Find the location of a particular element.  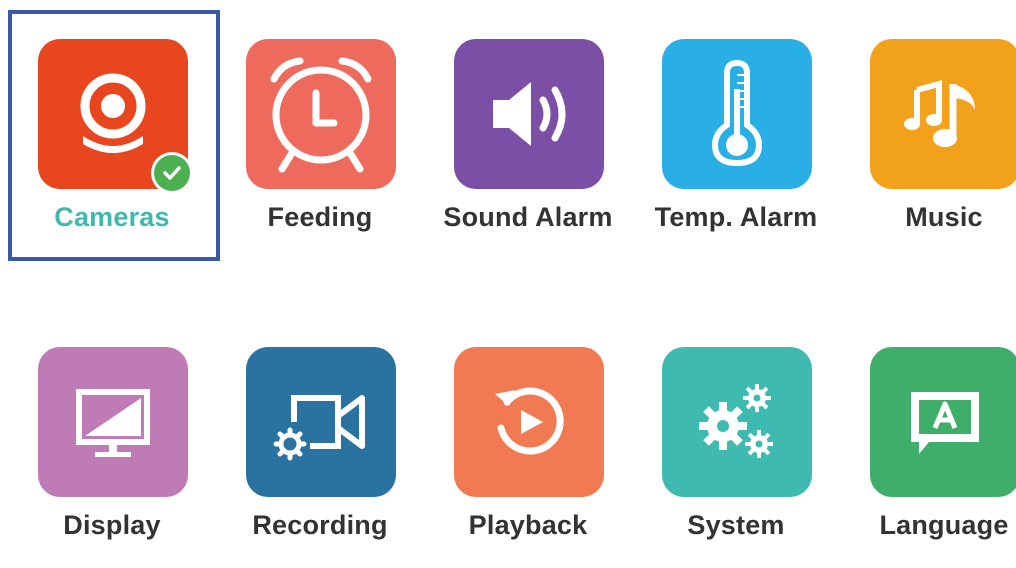

menu-item-recording: Recording is located at coordinates (320, 443).